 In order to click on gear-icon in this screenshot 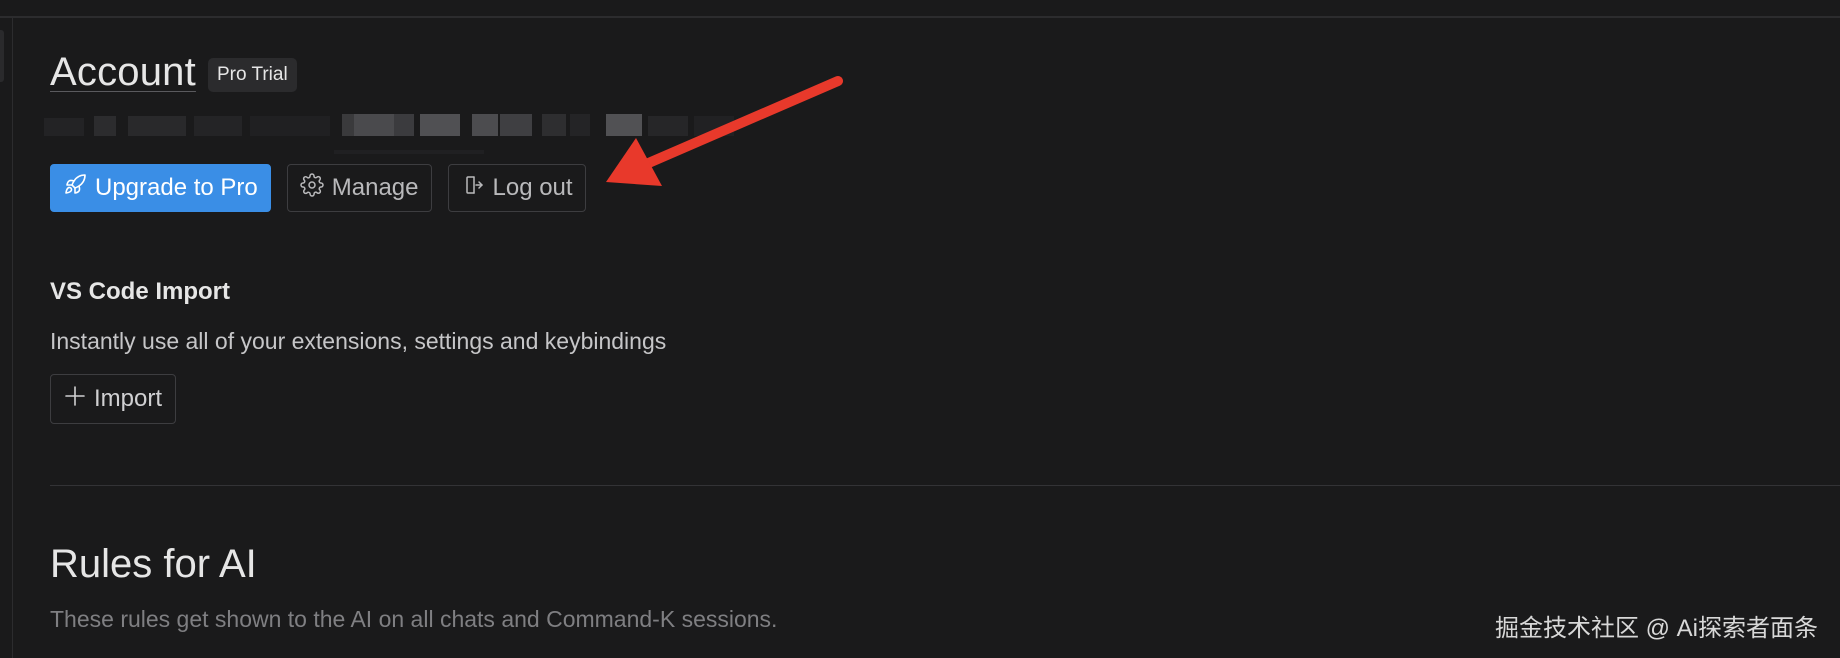, I will do `click(316, 188)`.